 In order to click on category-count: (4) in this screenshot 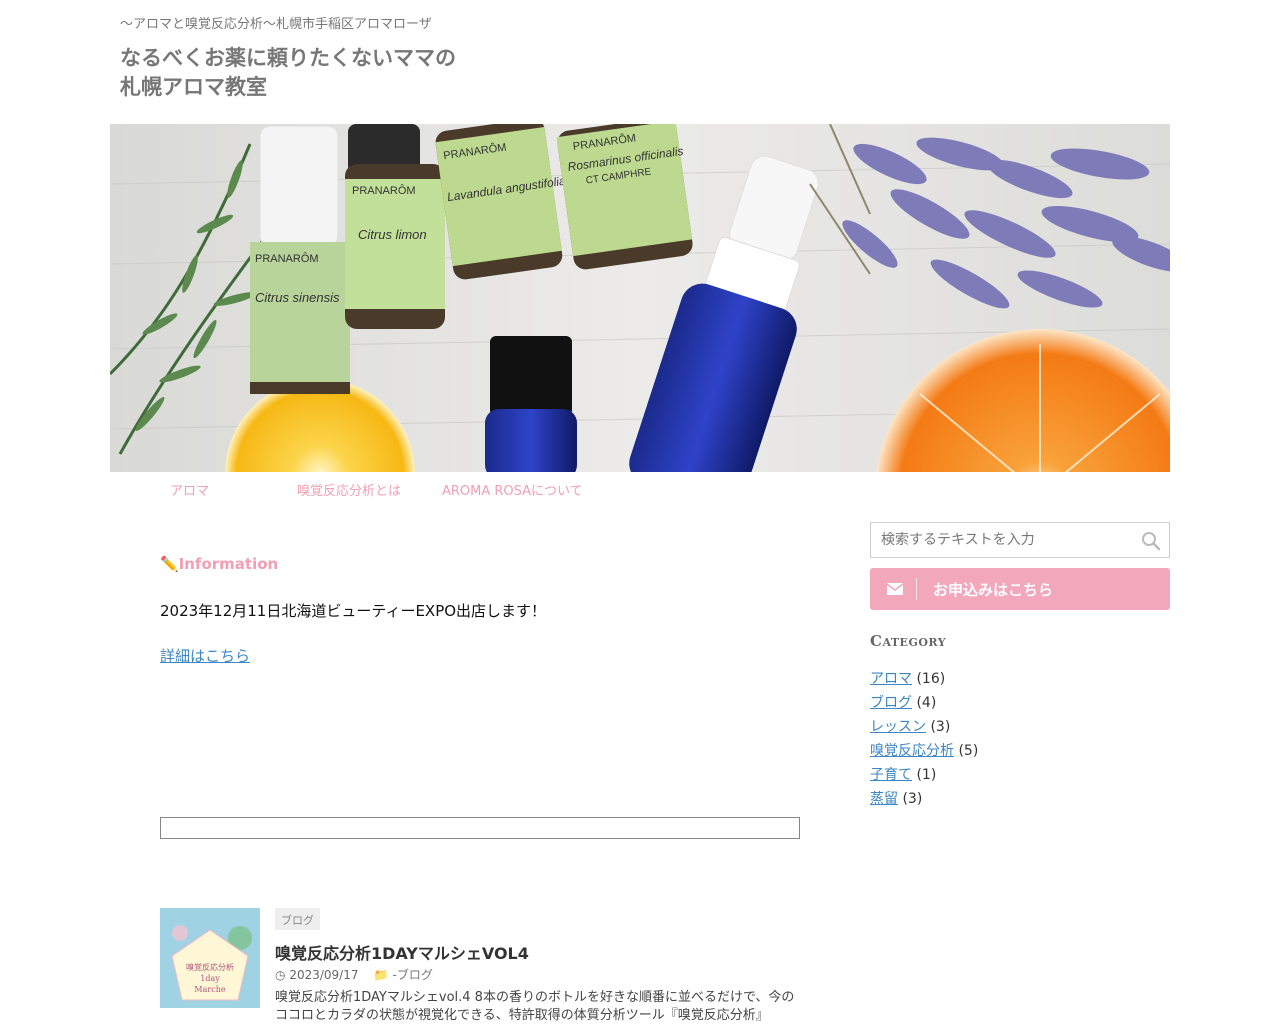, I will do `click(926, 703)`.